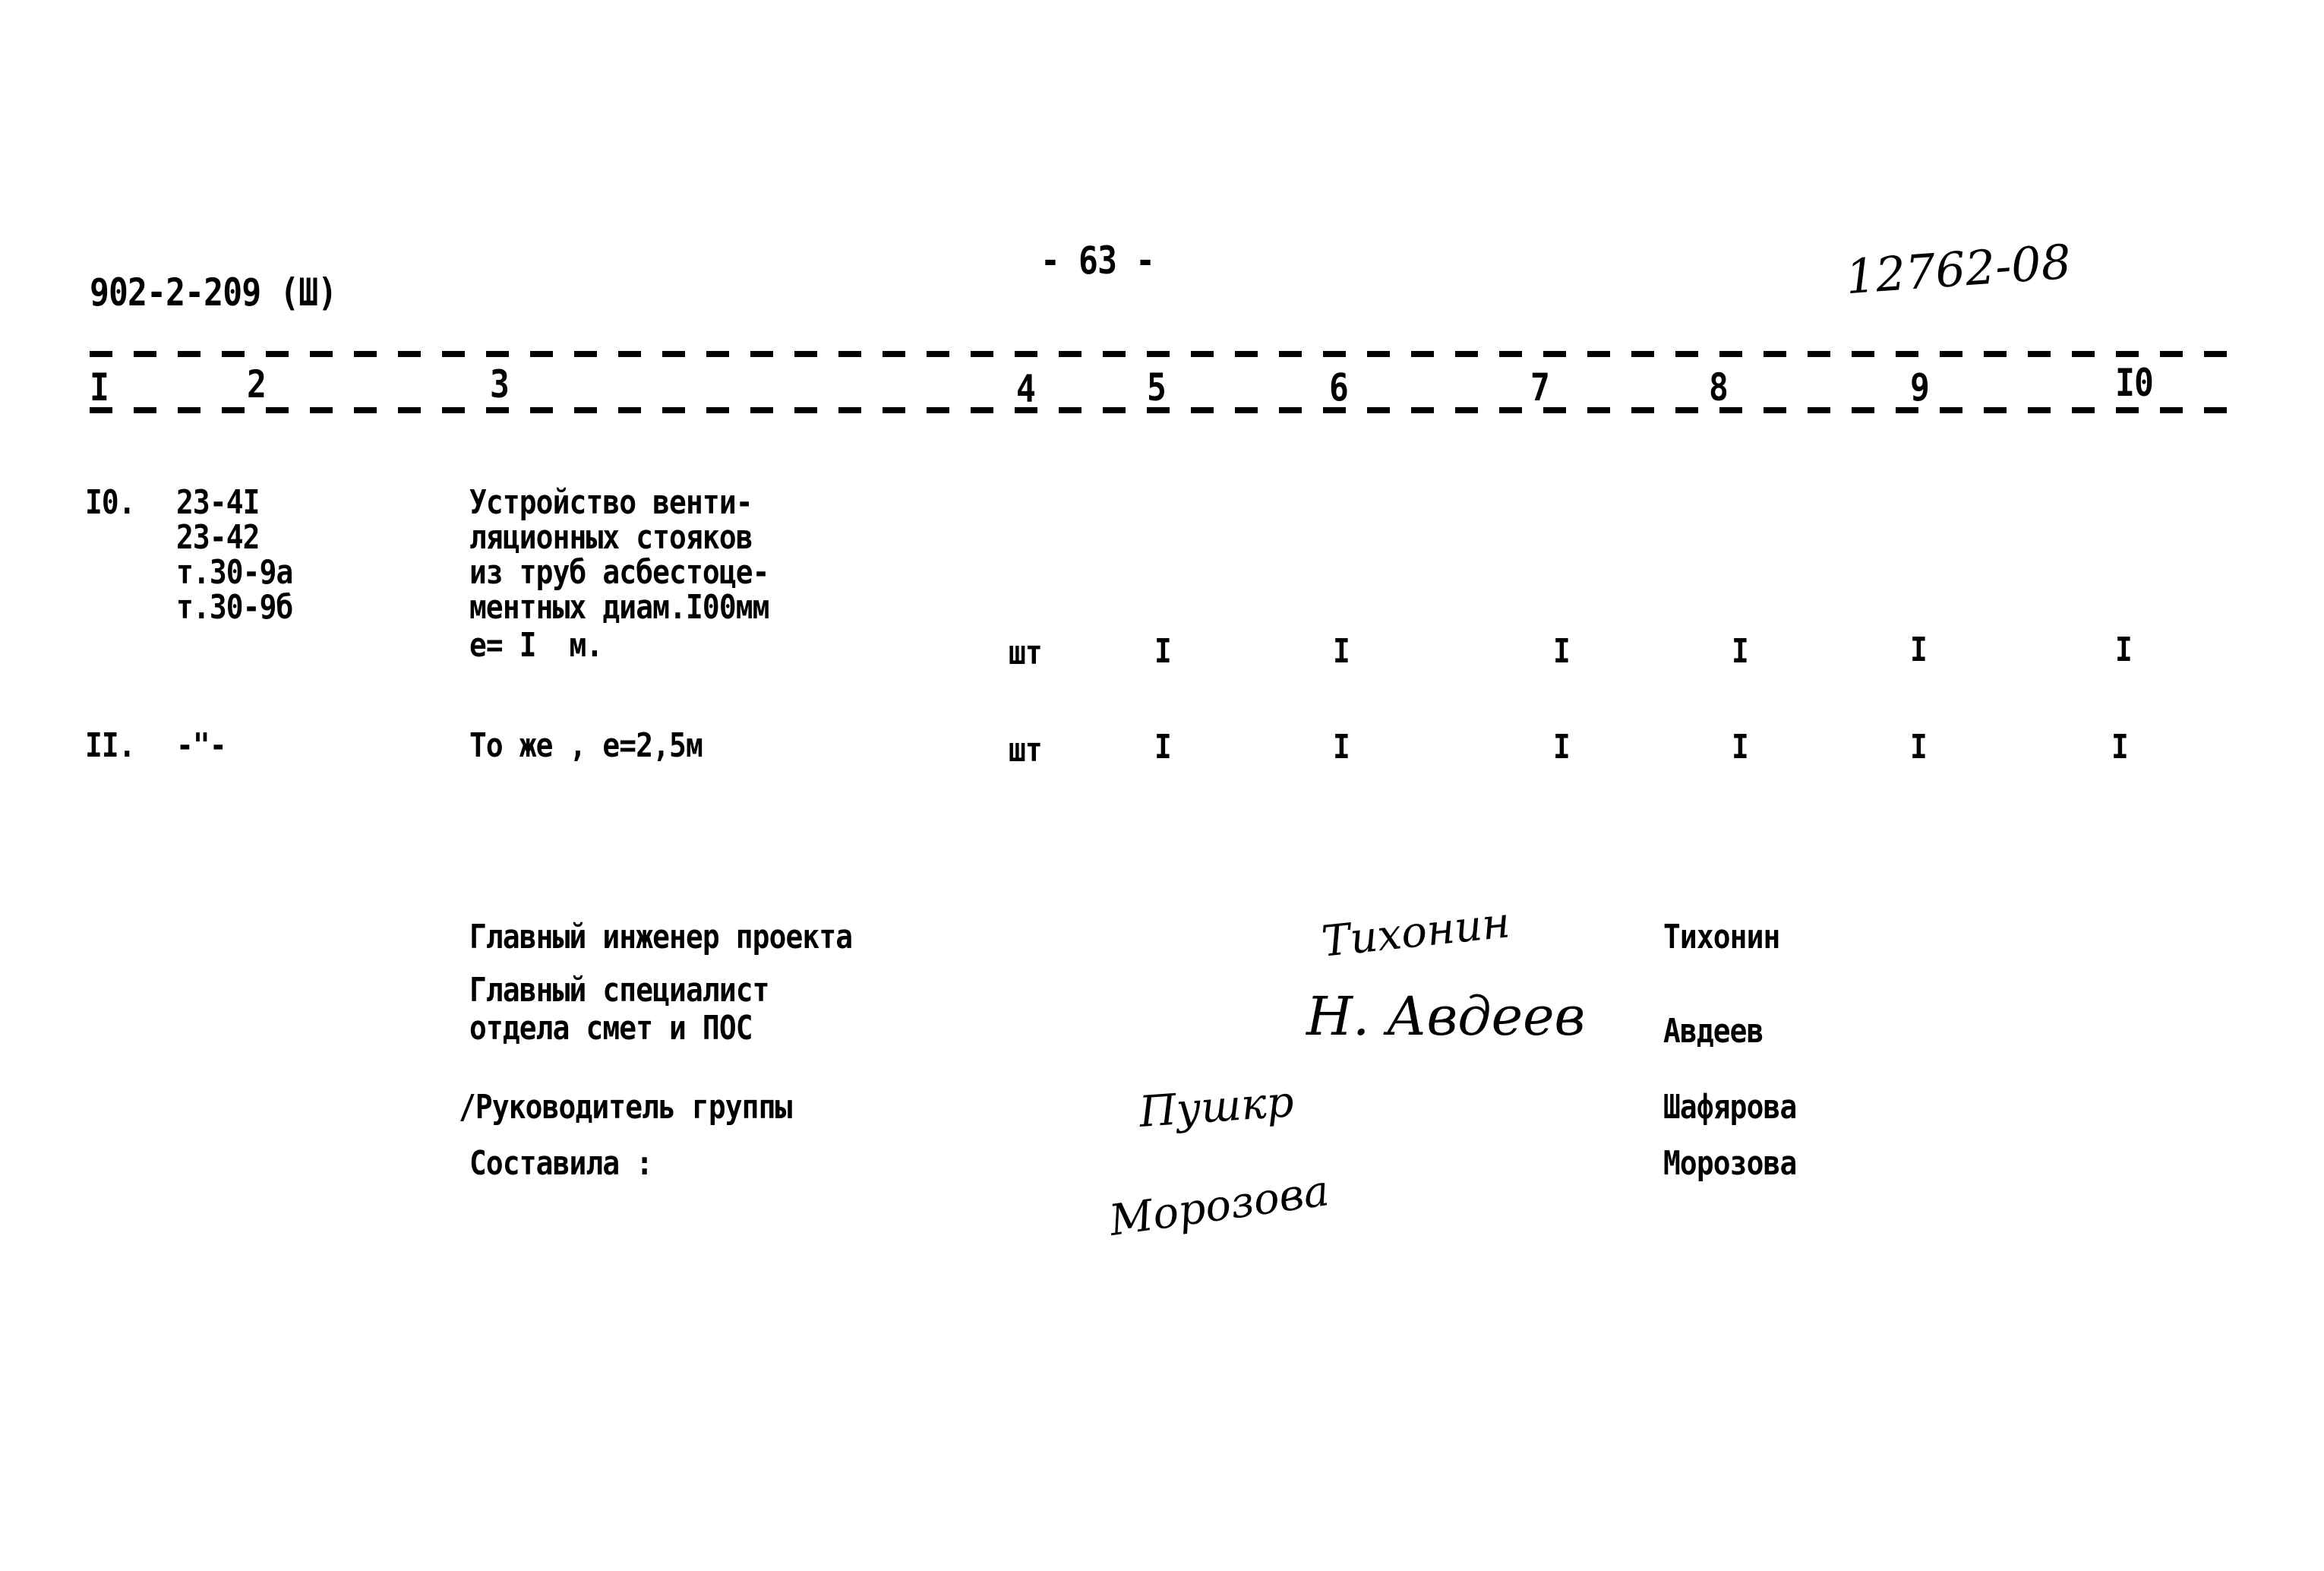 The height and width of the screenshot is (1571, 2324). Describe the element at coordinates (500, 384) in the screenshot. I see `col-num-3: 3` at that location.